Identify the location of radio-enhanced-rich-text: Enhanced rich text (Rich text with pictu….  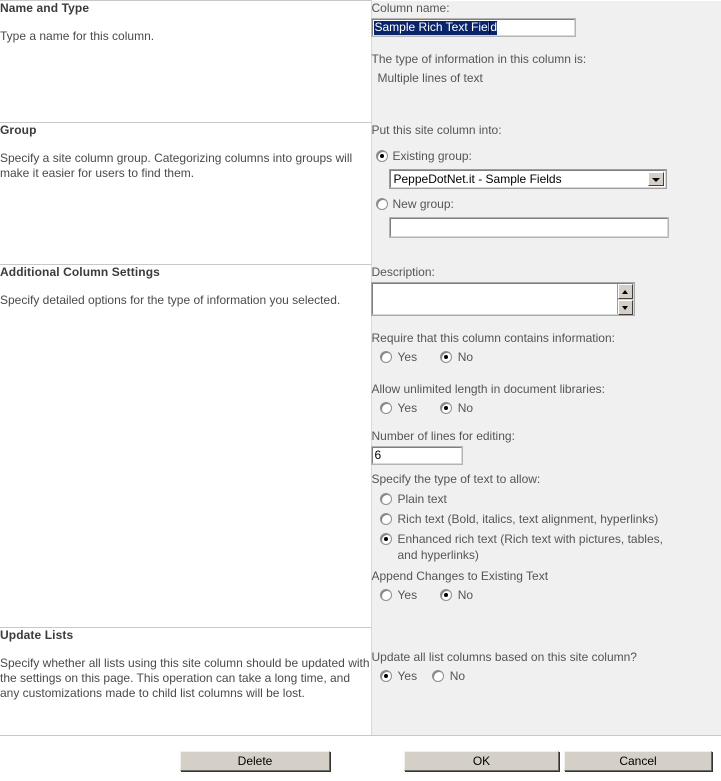
(550, 547).